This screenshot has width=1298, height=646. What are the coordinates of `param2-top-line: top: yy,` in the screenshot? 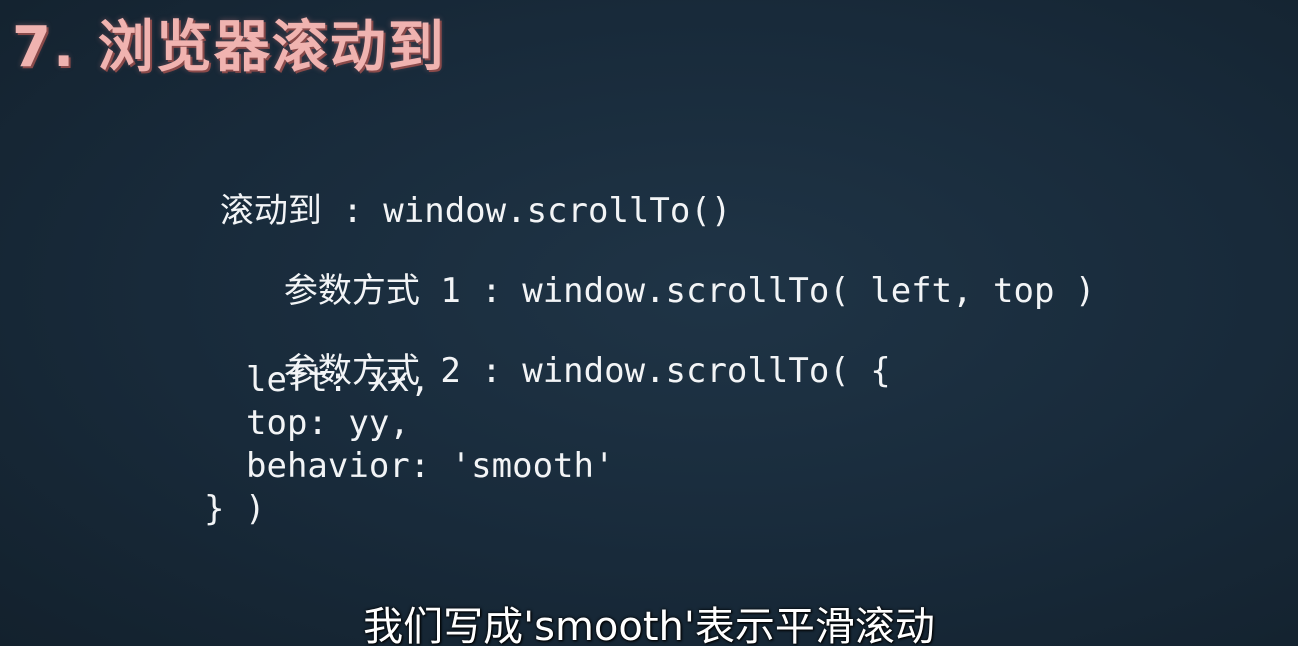 It's located at (328, 423).